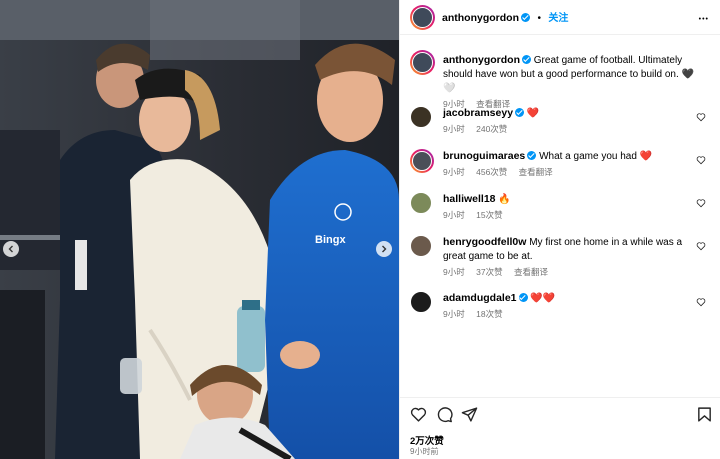 The height and width of the screenshot is (459, 720). Describe the element at coordinates (478, 113) in the screenshot. I see `comment-username: jacobramseyy` at that location.